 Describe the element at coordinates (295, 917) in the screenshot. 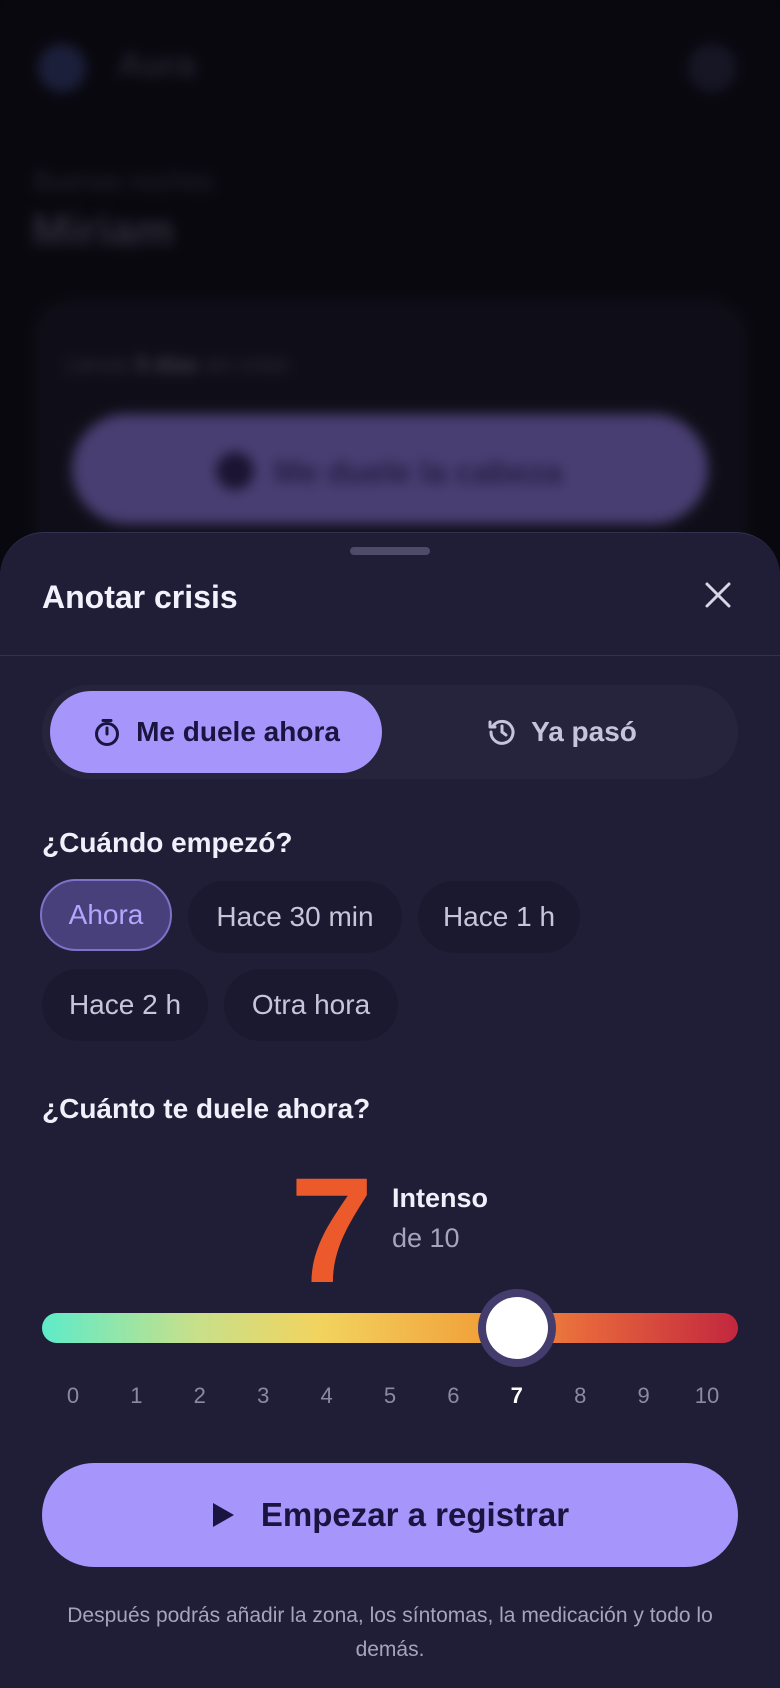

I see `start-chip-30min: Hace 30 min` at that location.